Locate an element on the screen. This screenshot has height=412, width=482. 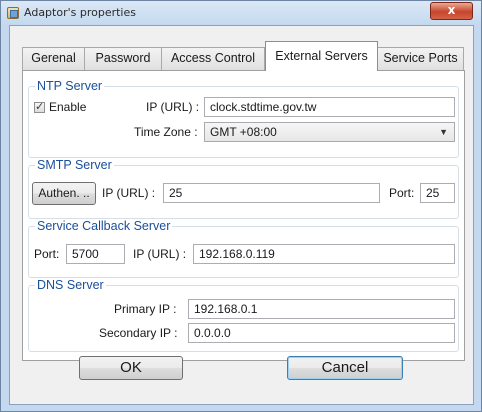
primary-ip-input: 192.168.0.1 is located at coordinates (321, 309).